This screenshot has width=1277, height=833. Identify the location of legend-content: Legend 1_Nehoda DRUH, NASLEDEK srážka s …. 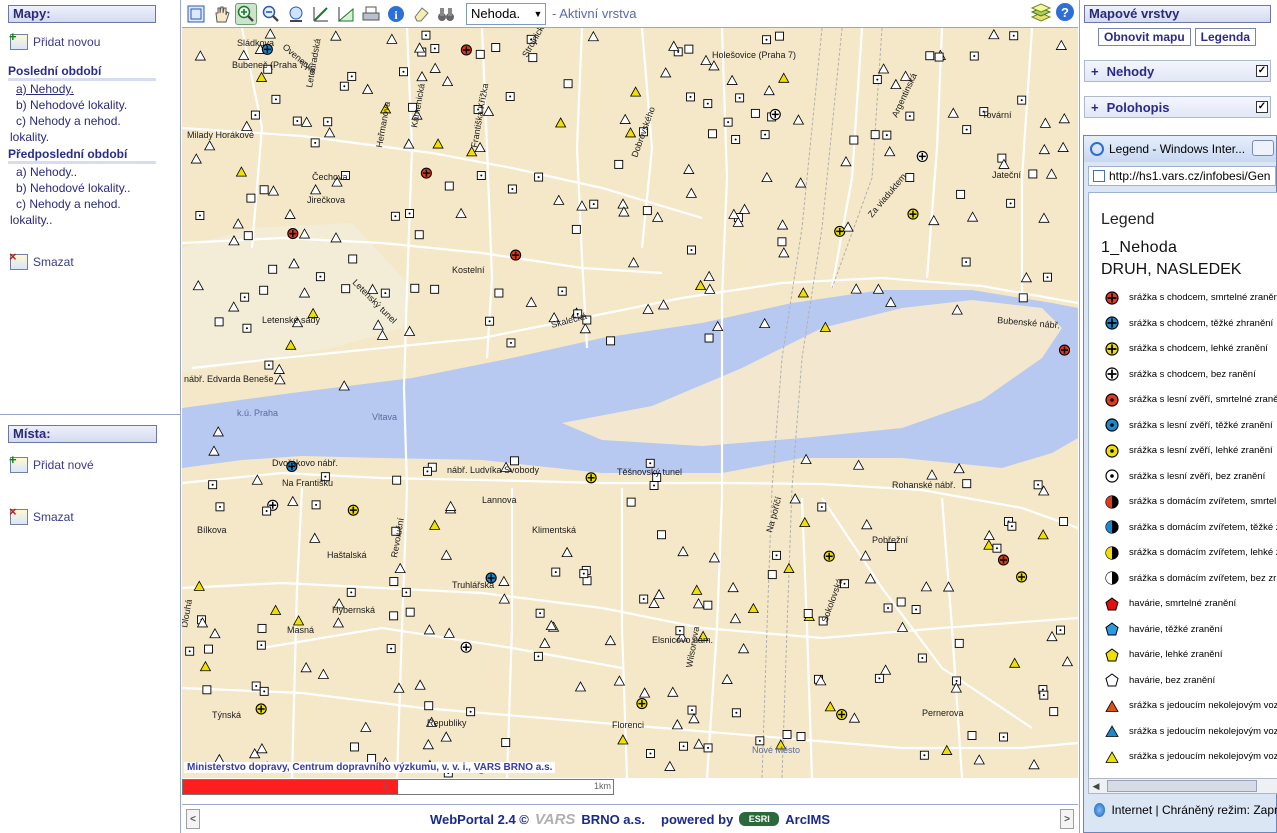
(1182, 492).